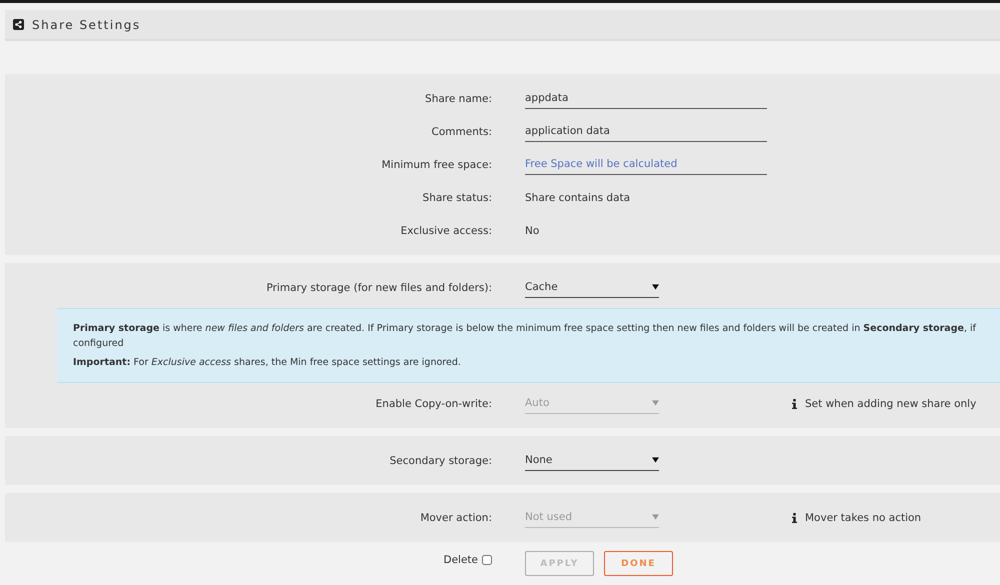 The width and height of the screenshot is (1000, 585). I want to click on text-field: application data, so click(646, 131).